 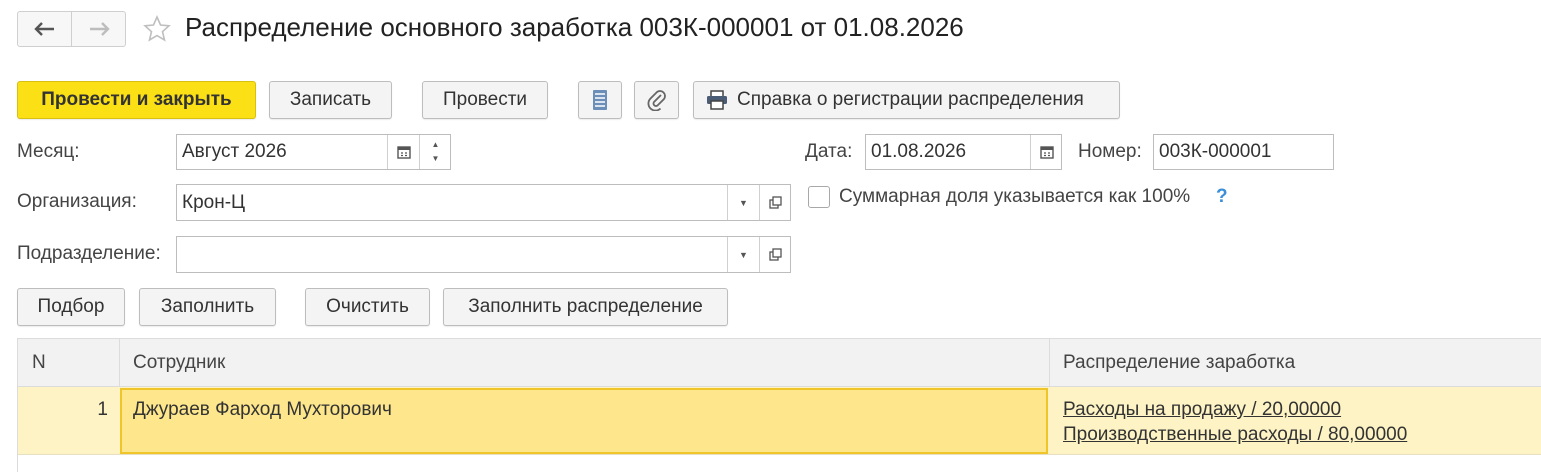 I want to click on post-button: Провести, so click(x=485, y=100).